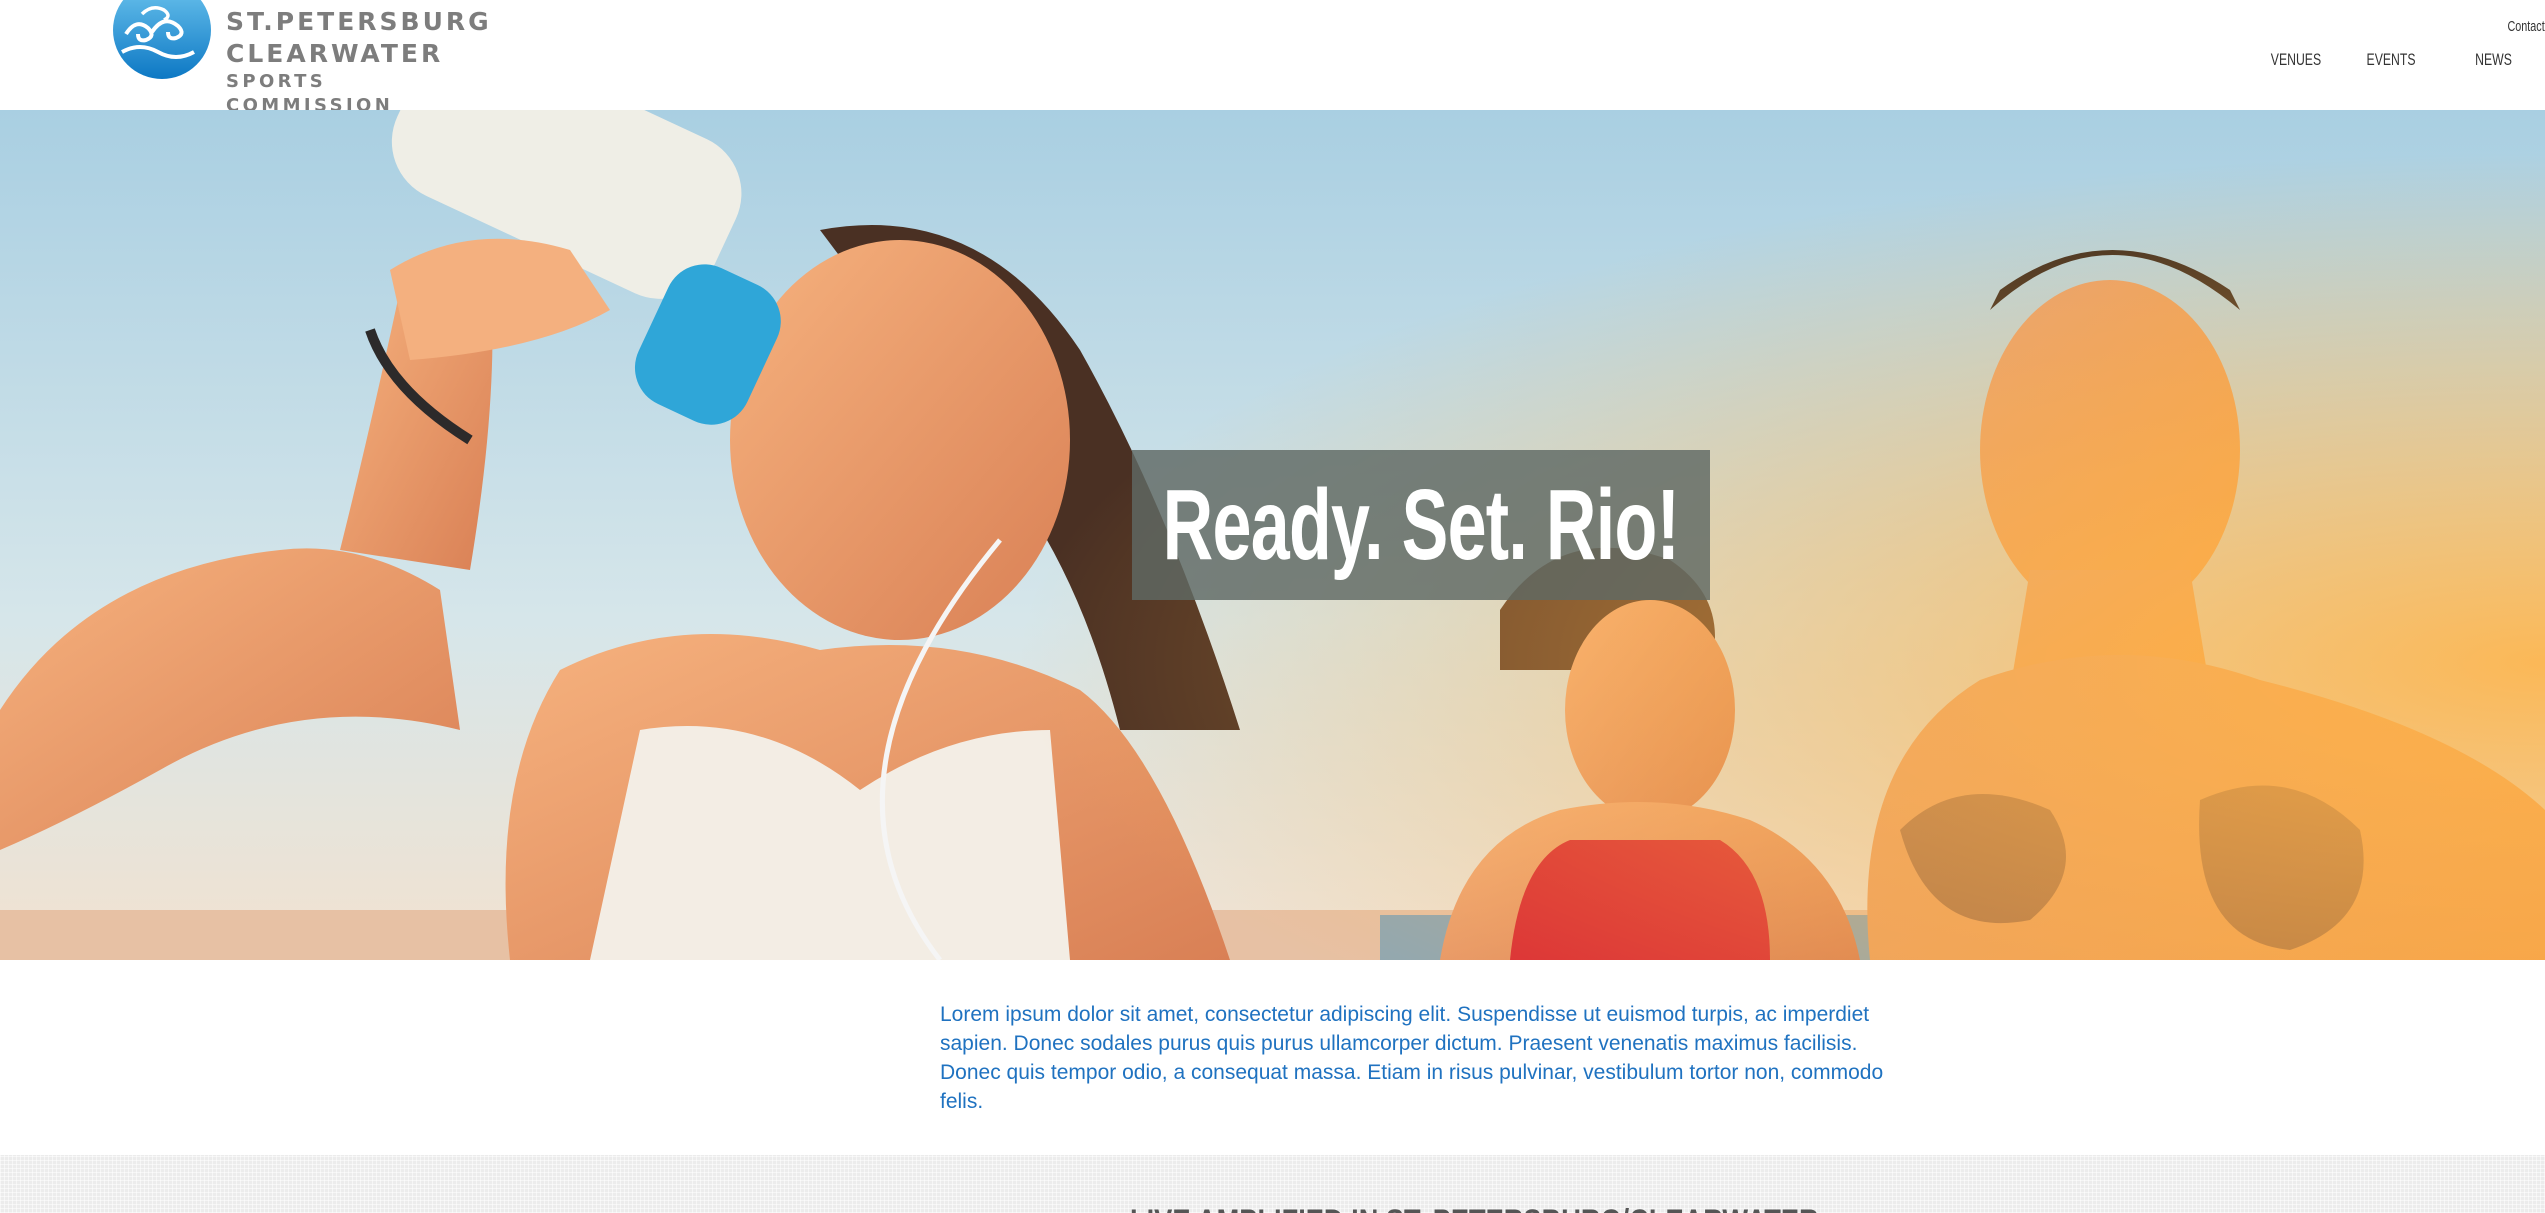 The width and height of the screenshot is (2545, 1213). I want to click on nav-news: NEWS, so click(2493, 60).